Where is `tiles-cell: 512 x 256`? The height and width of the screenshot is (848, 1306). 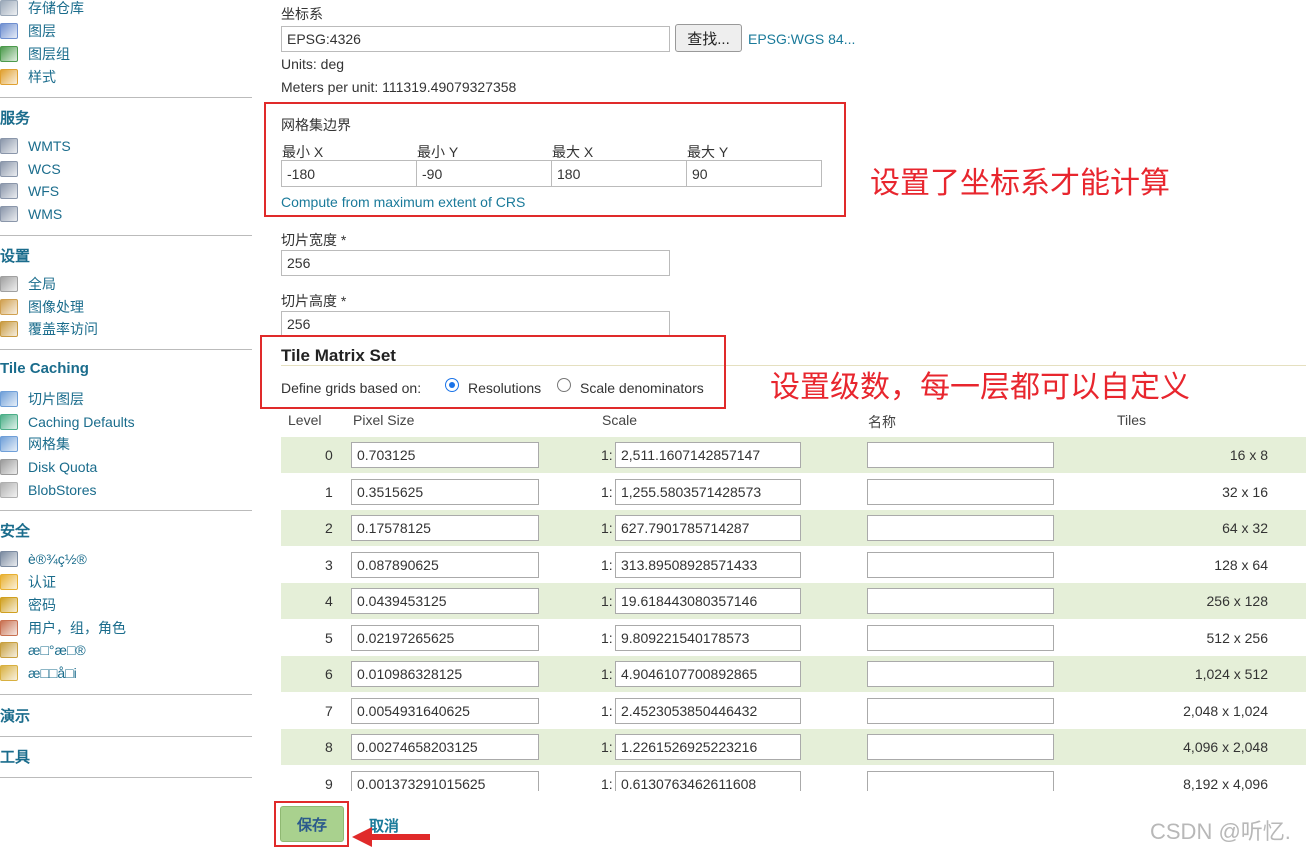
tiles-cell: 512 x 256 is located at coordinates (1237, 637).